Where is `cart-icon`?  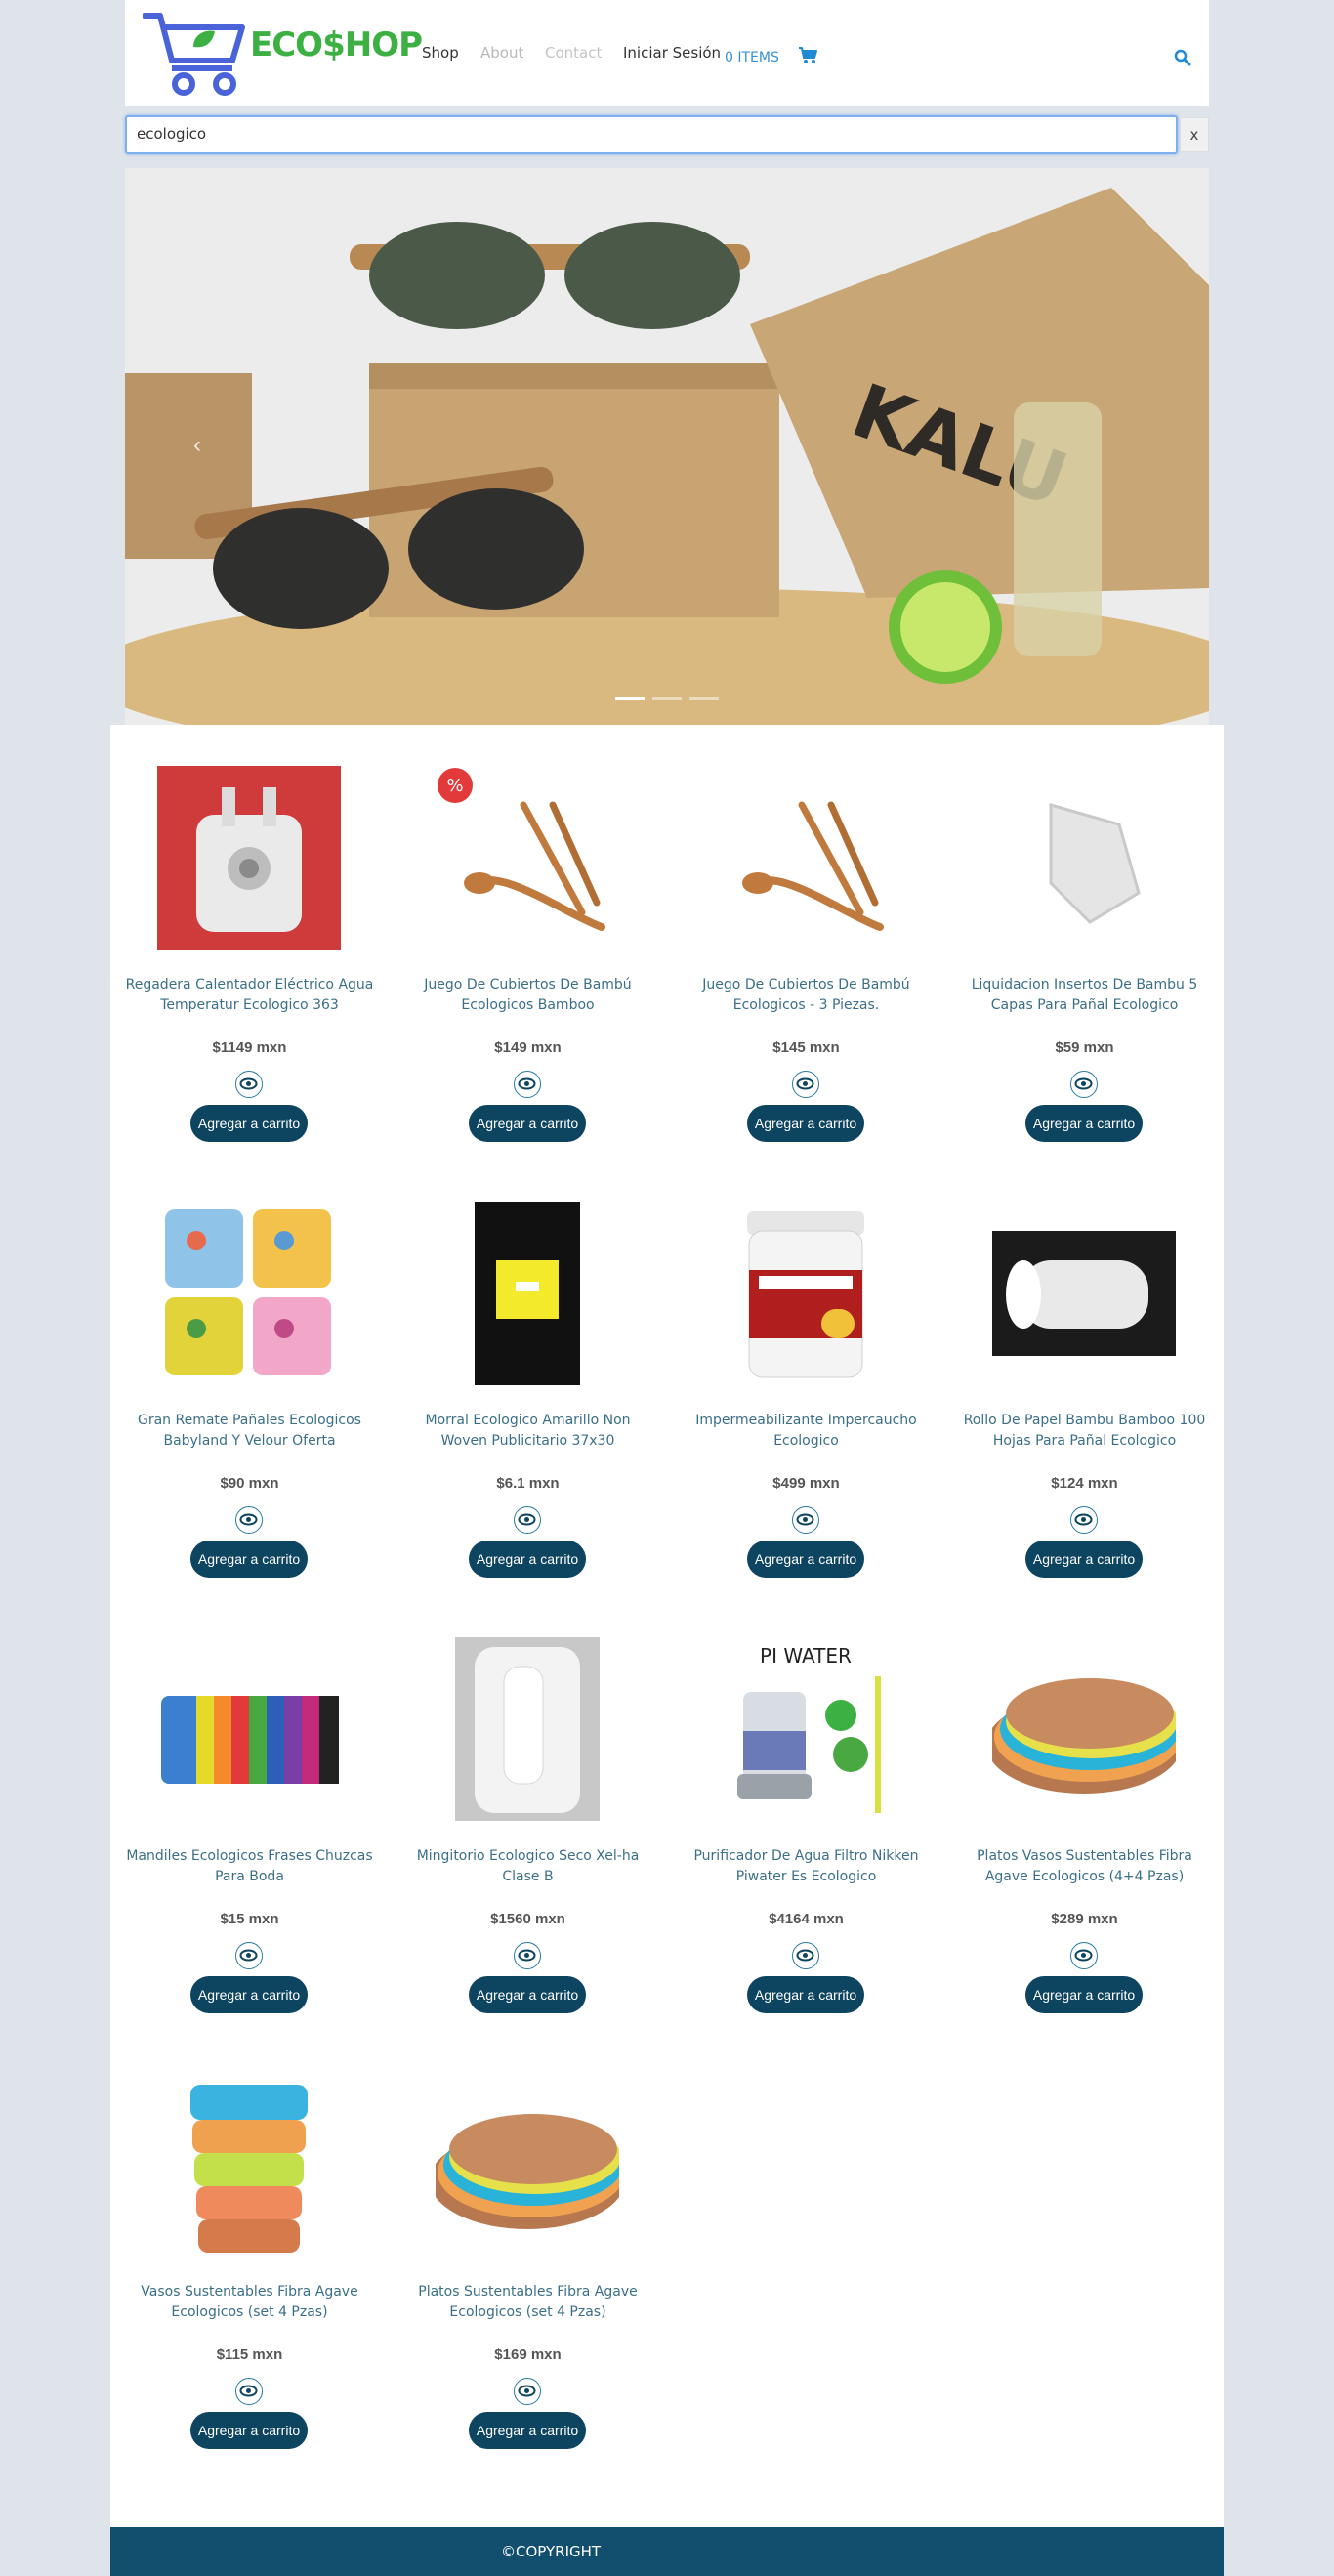
cart-icon is located at coordinates (808, 55).